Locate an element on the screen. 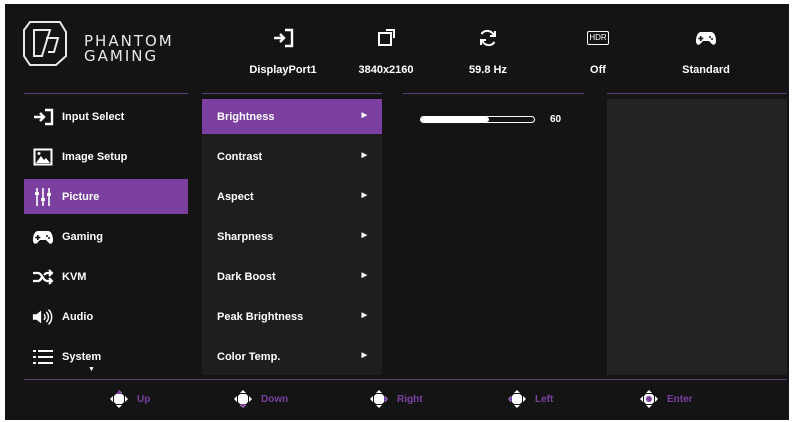 This screenshot has height=422, width=794. status-hdr-value: Off is located at coordinates (598, 70).